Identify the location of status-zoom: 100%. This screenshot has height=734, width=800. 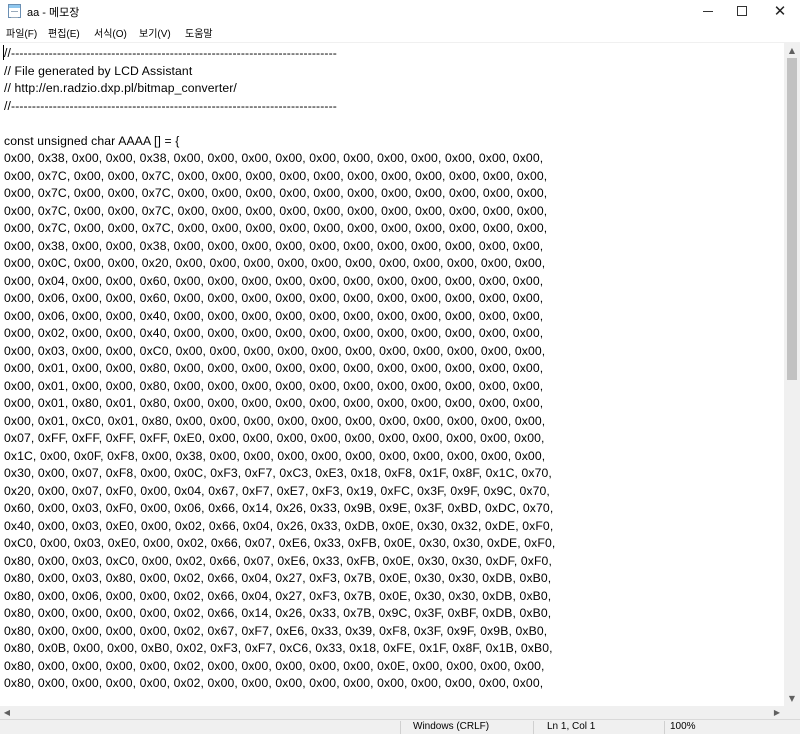
(683, 726).